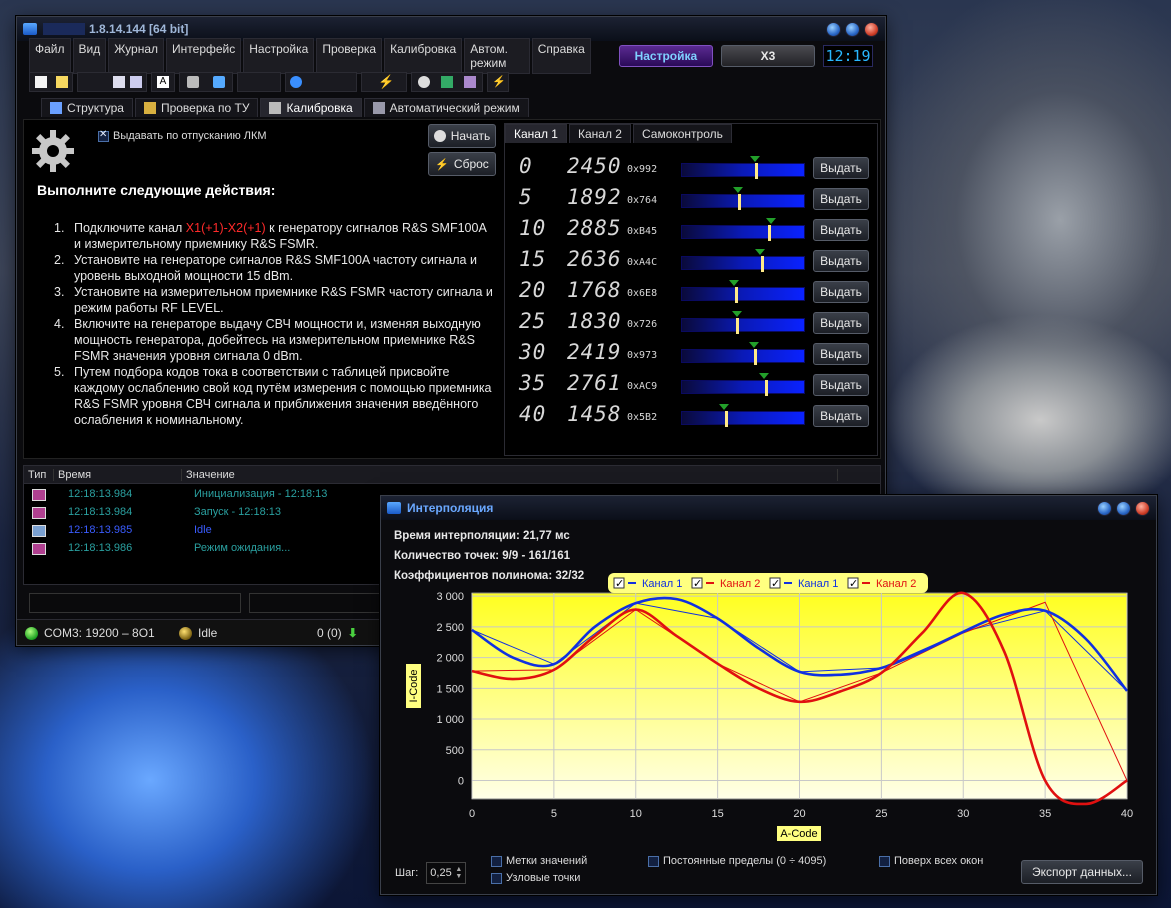  I want to click on maximize-button, so click(852, 29).